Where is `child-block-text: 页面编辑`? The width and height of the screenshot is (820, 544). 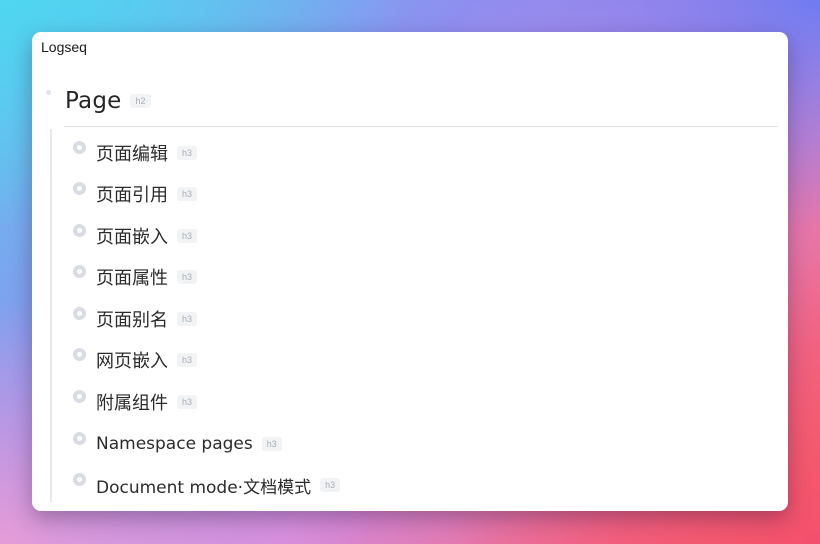 child-block-text: 页面编辑 is located at coordinates (132, 153).